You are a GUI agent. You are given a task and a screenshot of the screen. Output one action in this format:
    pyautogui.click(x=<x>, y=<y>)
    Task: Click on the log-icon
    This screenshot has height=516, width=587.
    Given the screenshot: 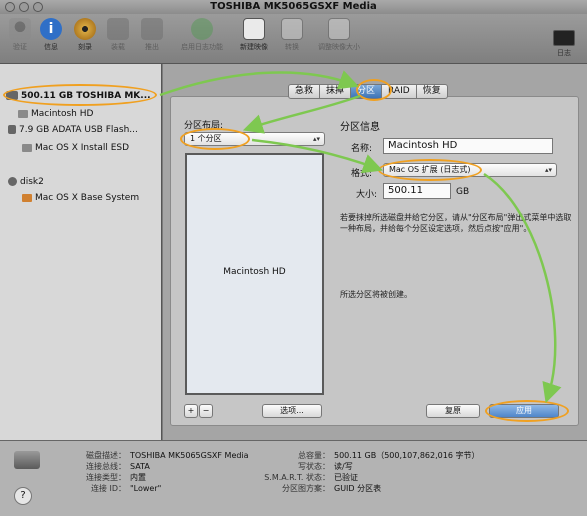 What is the action you would take?
    pyautogui.click(x=564, y=38)
    